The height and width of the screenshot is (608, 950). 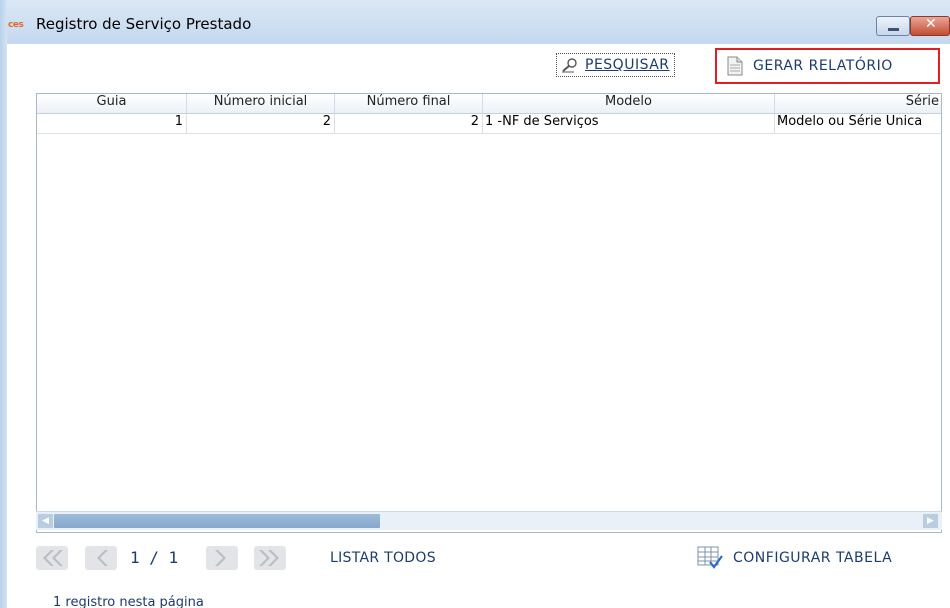 I want to click on scroll-right-arrow-icon: ▶, so click(x=930, y=521).